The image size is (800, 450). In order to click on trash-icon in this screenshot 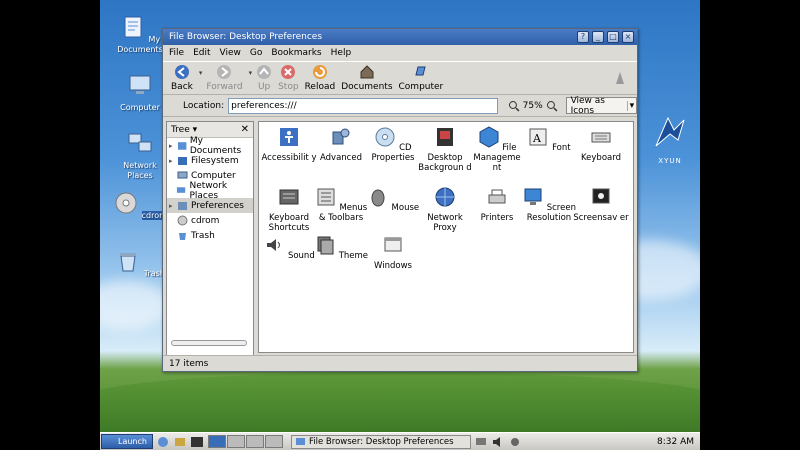, I will do `click(182, 236)`.